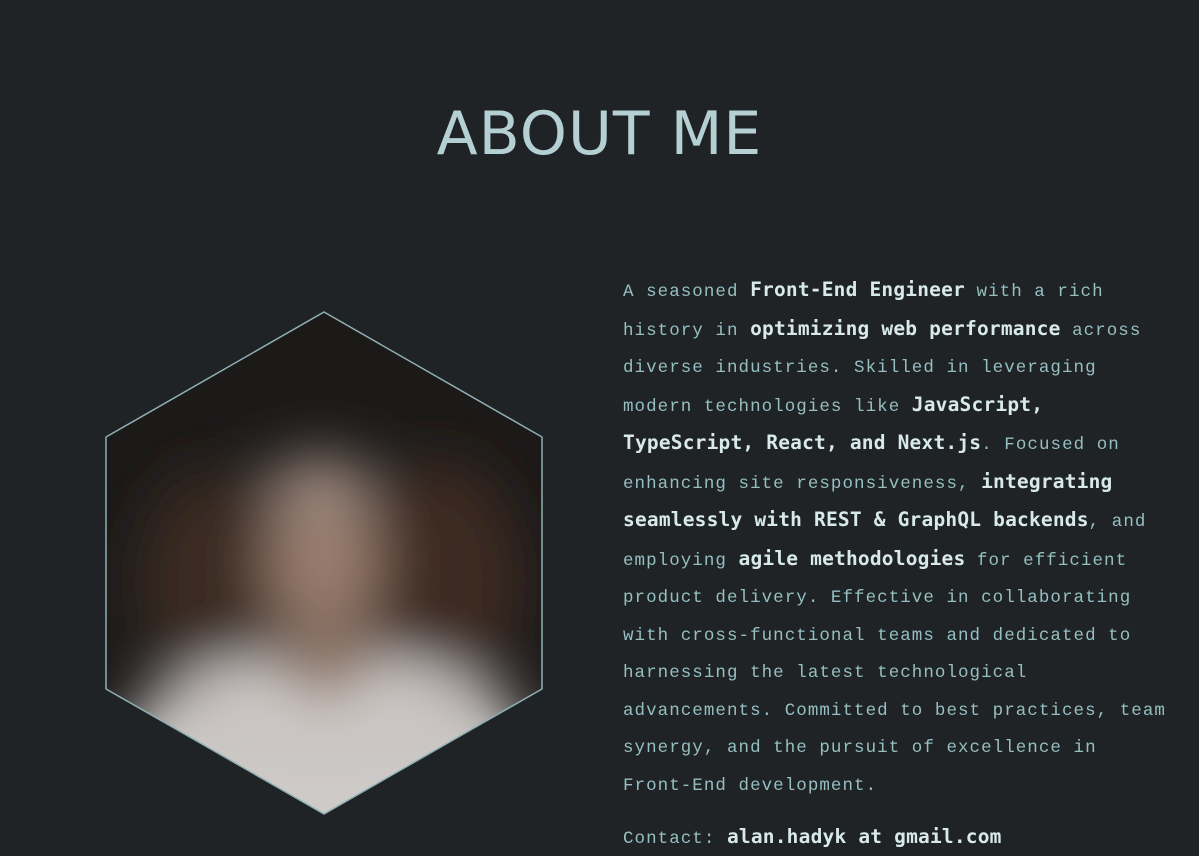 Image resolution: width=1199 pixels, height=856 pixels. What do you see at coordinates (864, 836) in the screenshot?
I see `contact-email: alan.hadyk at gmail.com` at bounding box center [864, 836].